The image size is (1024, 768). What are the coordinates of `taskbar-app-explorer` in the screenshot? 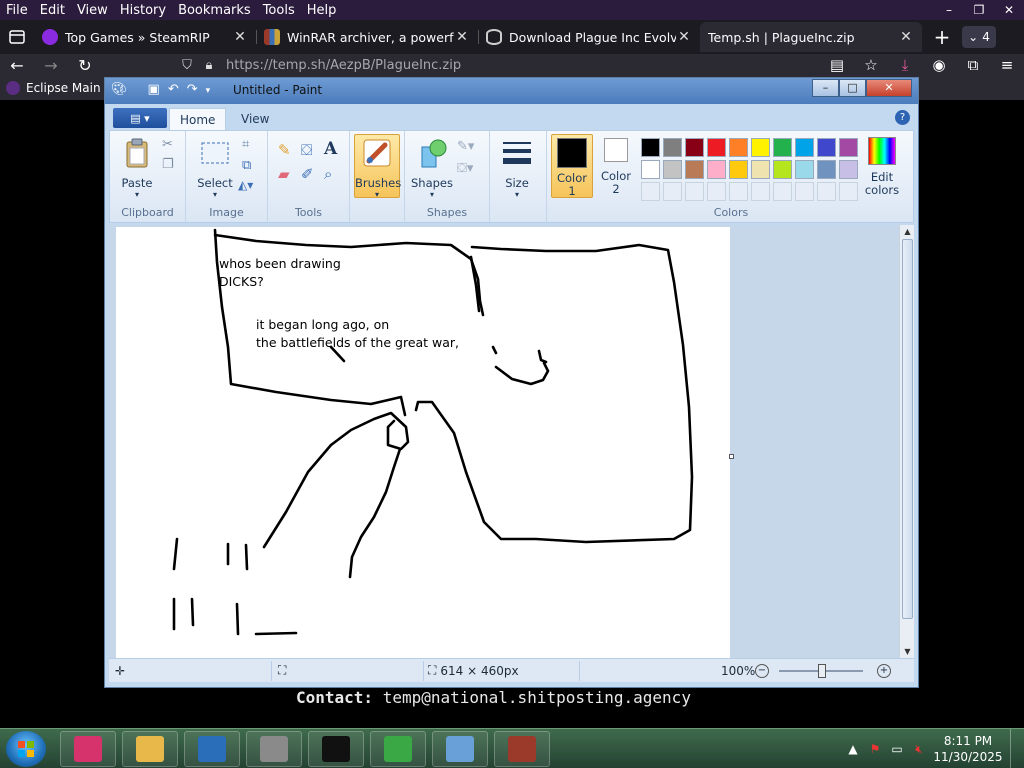 It's located at (150, 749).